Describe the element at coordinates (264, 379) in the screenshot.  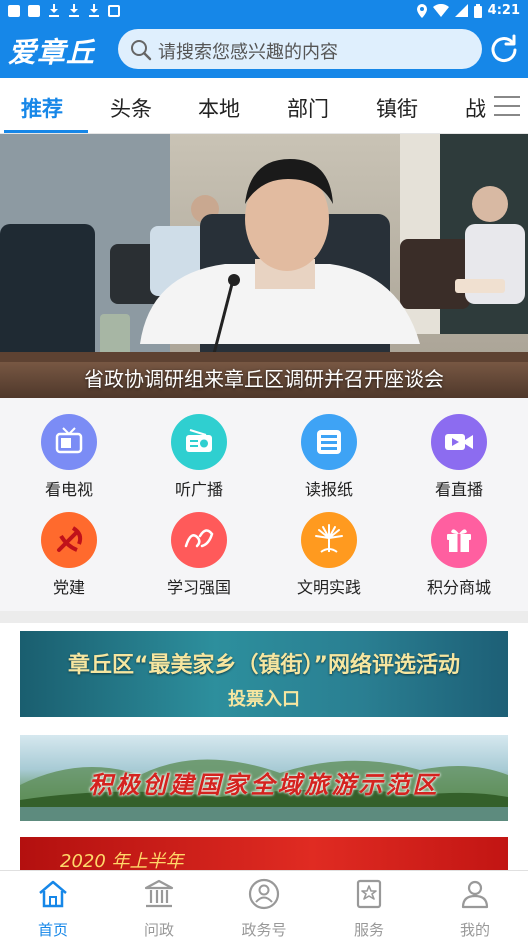
I see `banner-caption: 省政协调研组来章丘区调研并召开座谈会` at that location.